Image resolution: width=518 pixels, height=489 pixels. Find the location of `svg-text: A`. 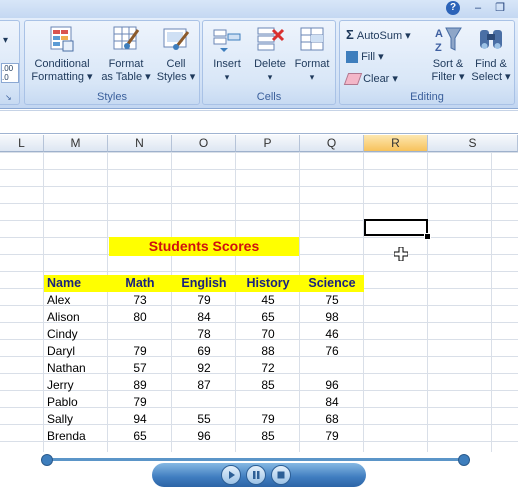

svg-text: A is located at coordinates (439, 34).